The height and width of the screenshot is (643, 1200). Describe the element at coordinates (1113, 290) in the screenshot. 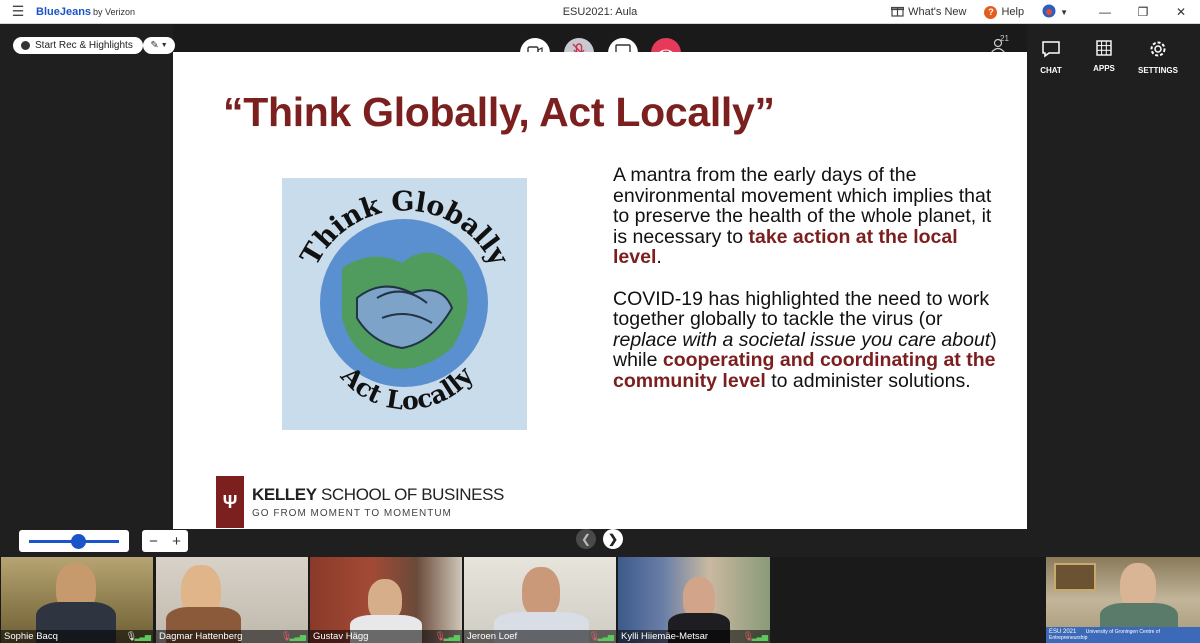

I see `right-panel: CHAT APPS SETTINGS` at that location.